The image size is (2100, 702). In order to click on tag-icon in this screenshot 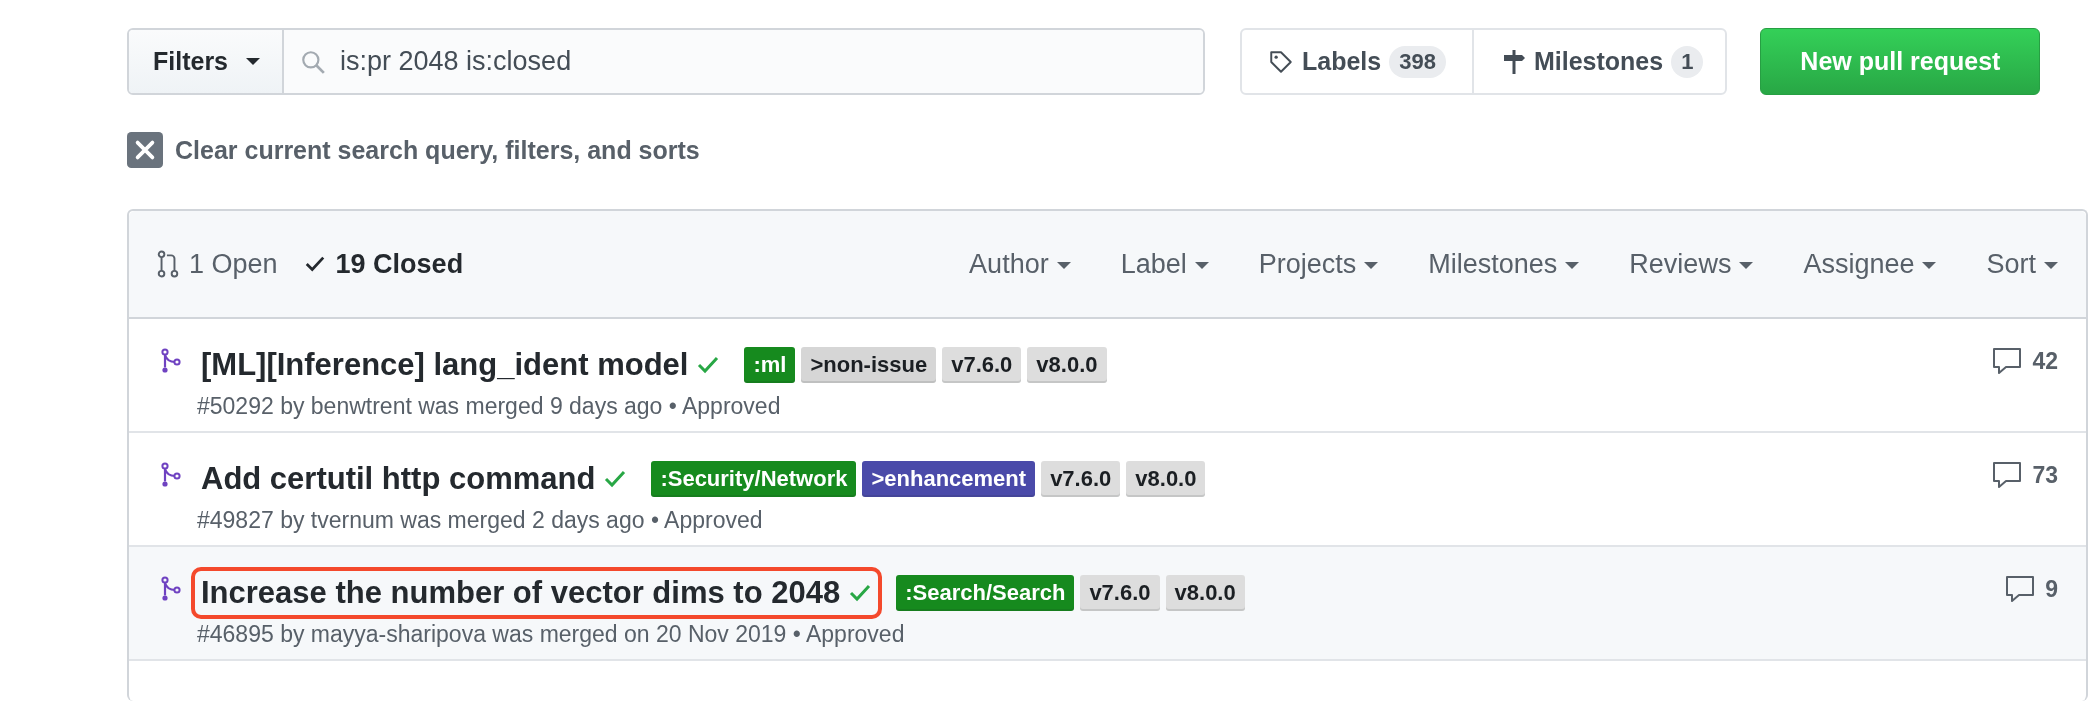, I will do `click(1281, 61)`.